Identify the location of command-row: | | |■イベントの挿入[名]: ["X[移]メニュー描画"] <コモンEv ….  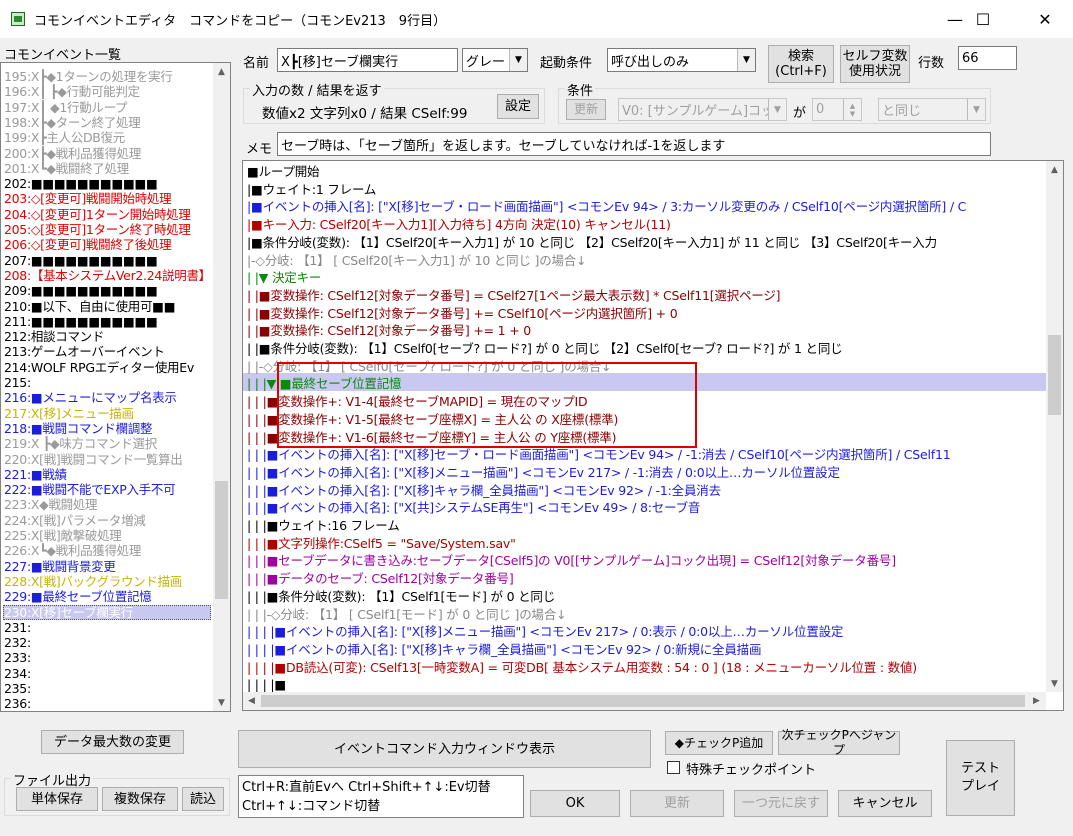
(543, 473).